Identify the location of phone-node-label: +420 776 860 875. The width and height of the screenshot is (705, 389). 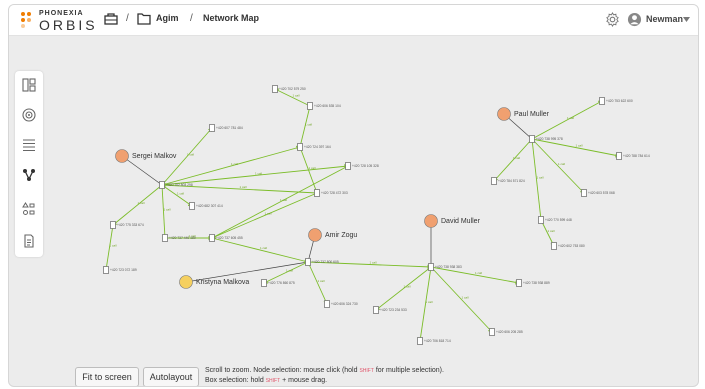
(281, 283).